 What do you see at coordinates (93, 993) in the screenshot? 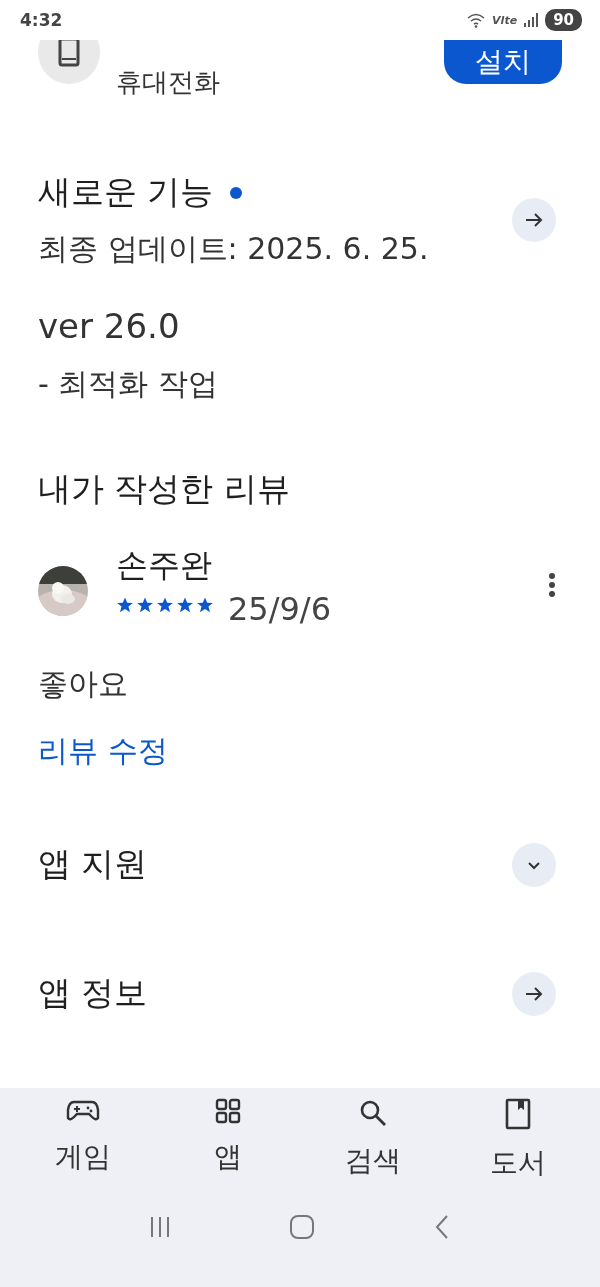
I see `section-title: 앱 정보` at bounding box center [93, 993].